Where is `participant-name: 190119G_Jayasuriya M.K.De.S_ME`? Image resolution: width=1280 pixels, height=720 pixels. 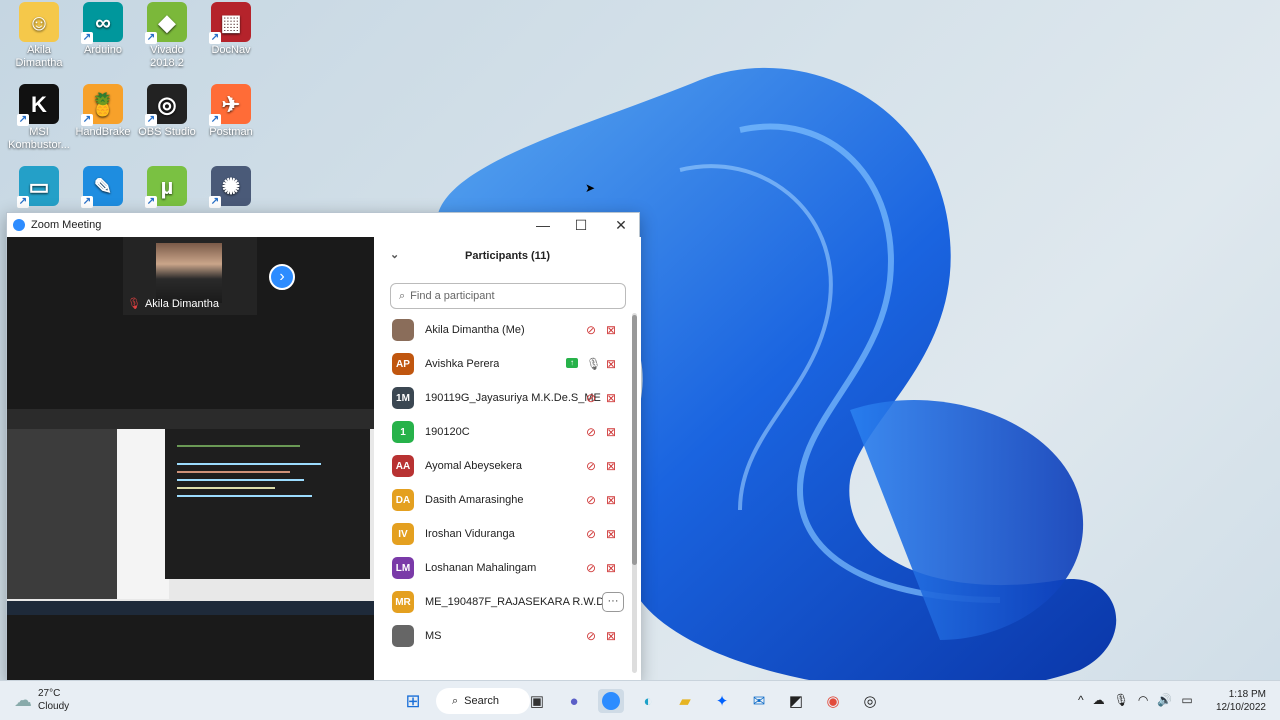
participant-name: 190119G_Jayasuriya M.K.De.S_ME is located at coordinates (513, 398).